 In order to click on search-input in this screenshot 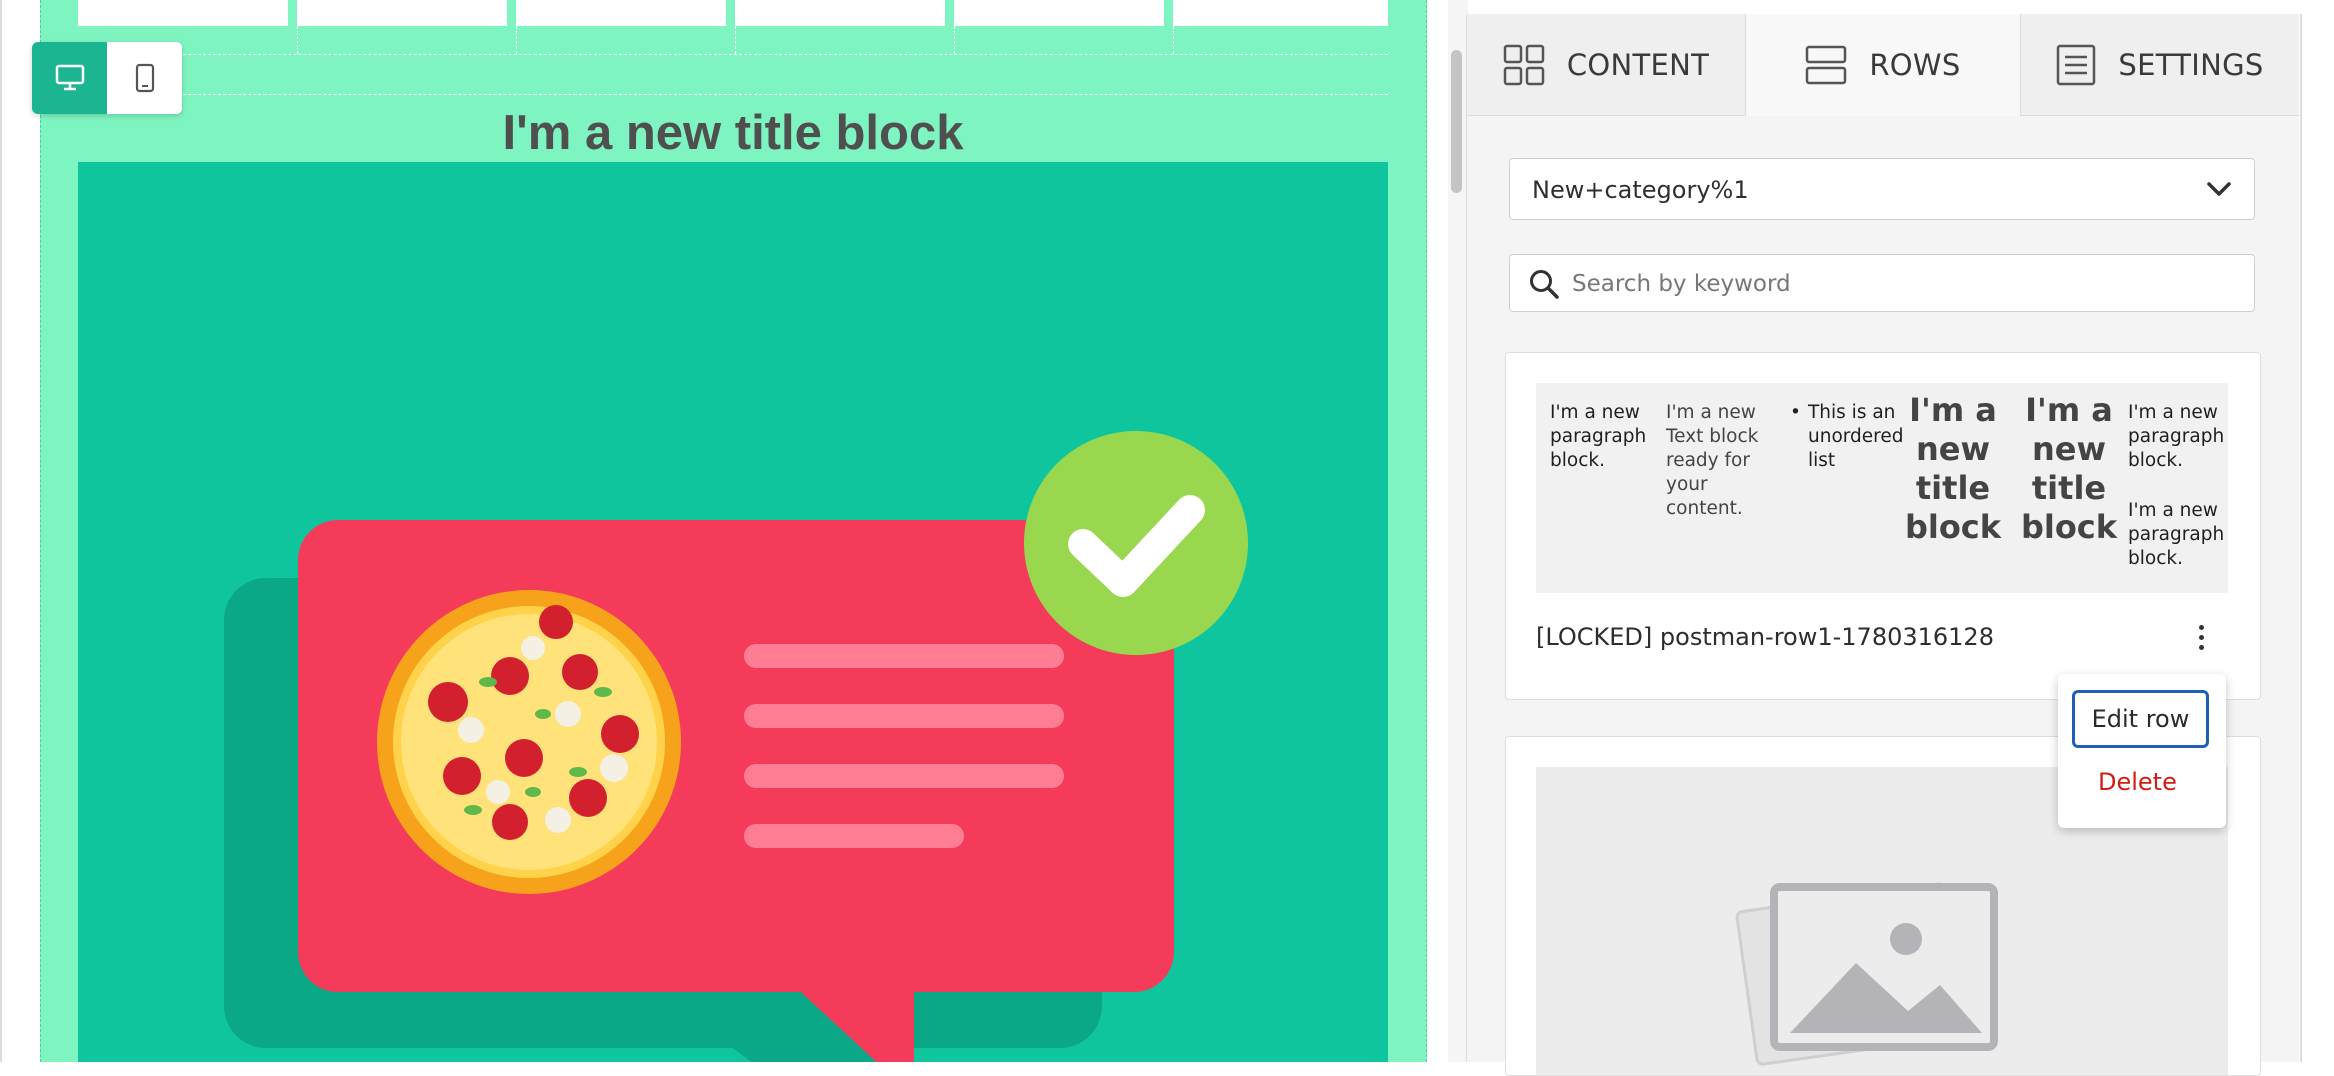, I will do `click(1902, 284)`.